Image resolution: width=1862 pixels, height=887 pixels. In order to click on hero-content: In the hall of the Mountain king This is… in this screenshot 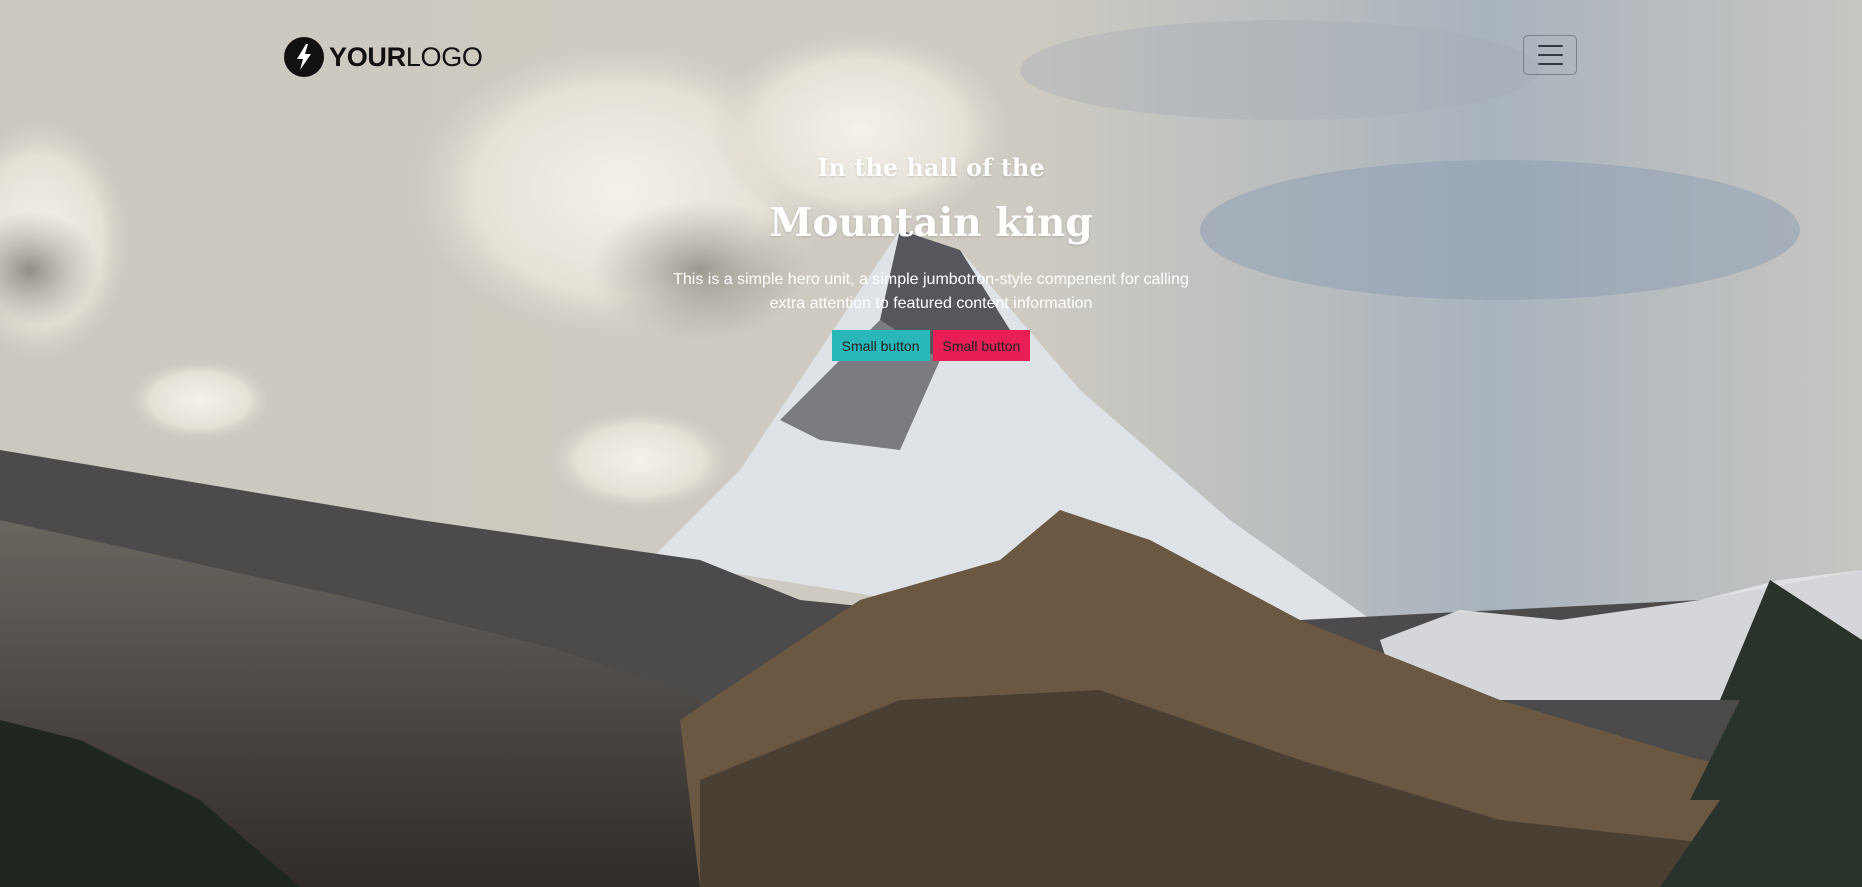, I will do `click(931, 254)`.